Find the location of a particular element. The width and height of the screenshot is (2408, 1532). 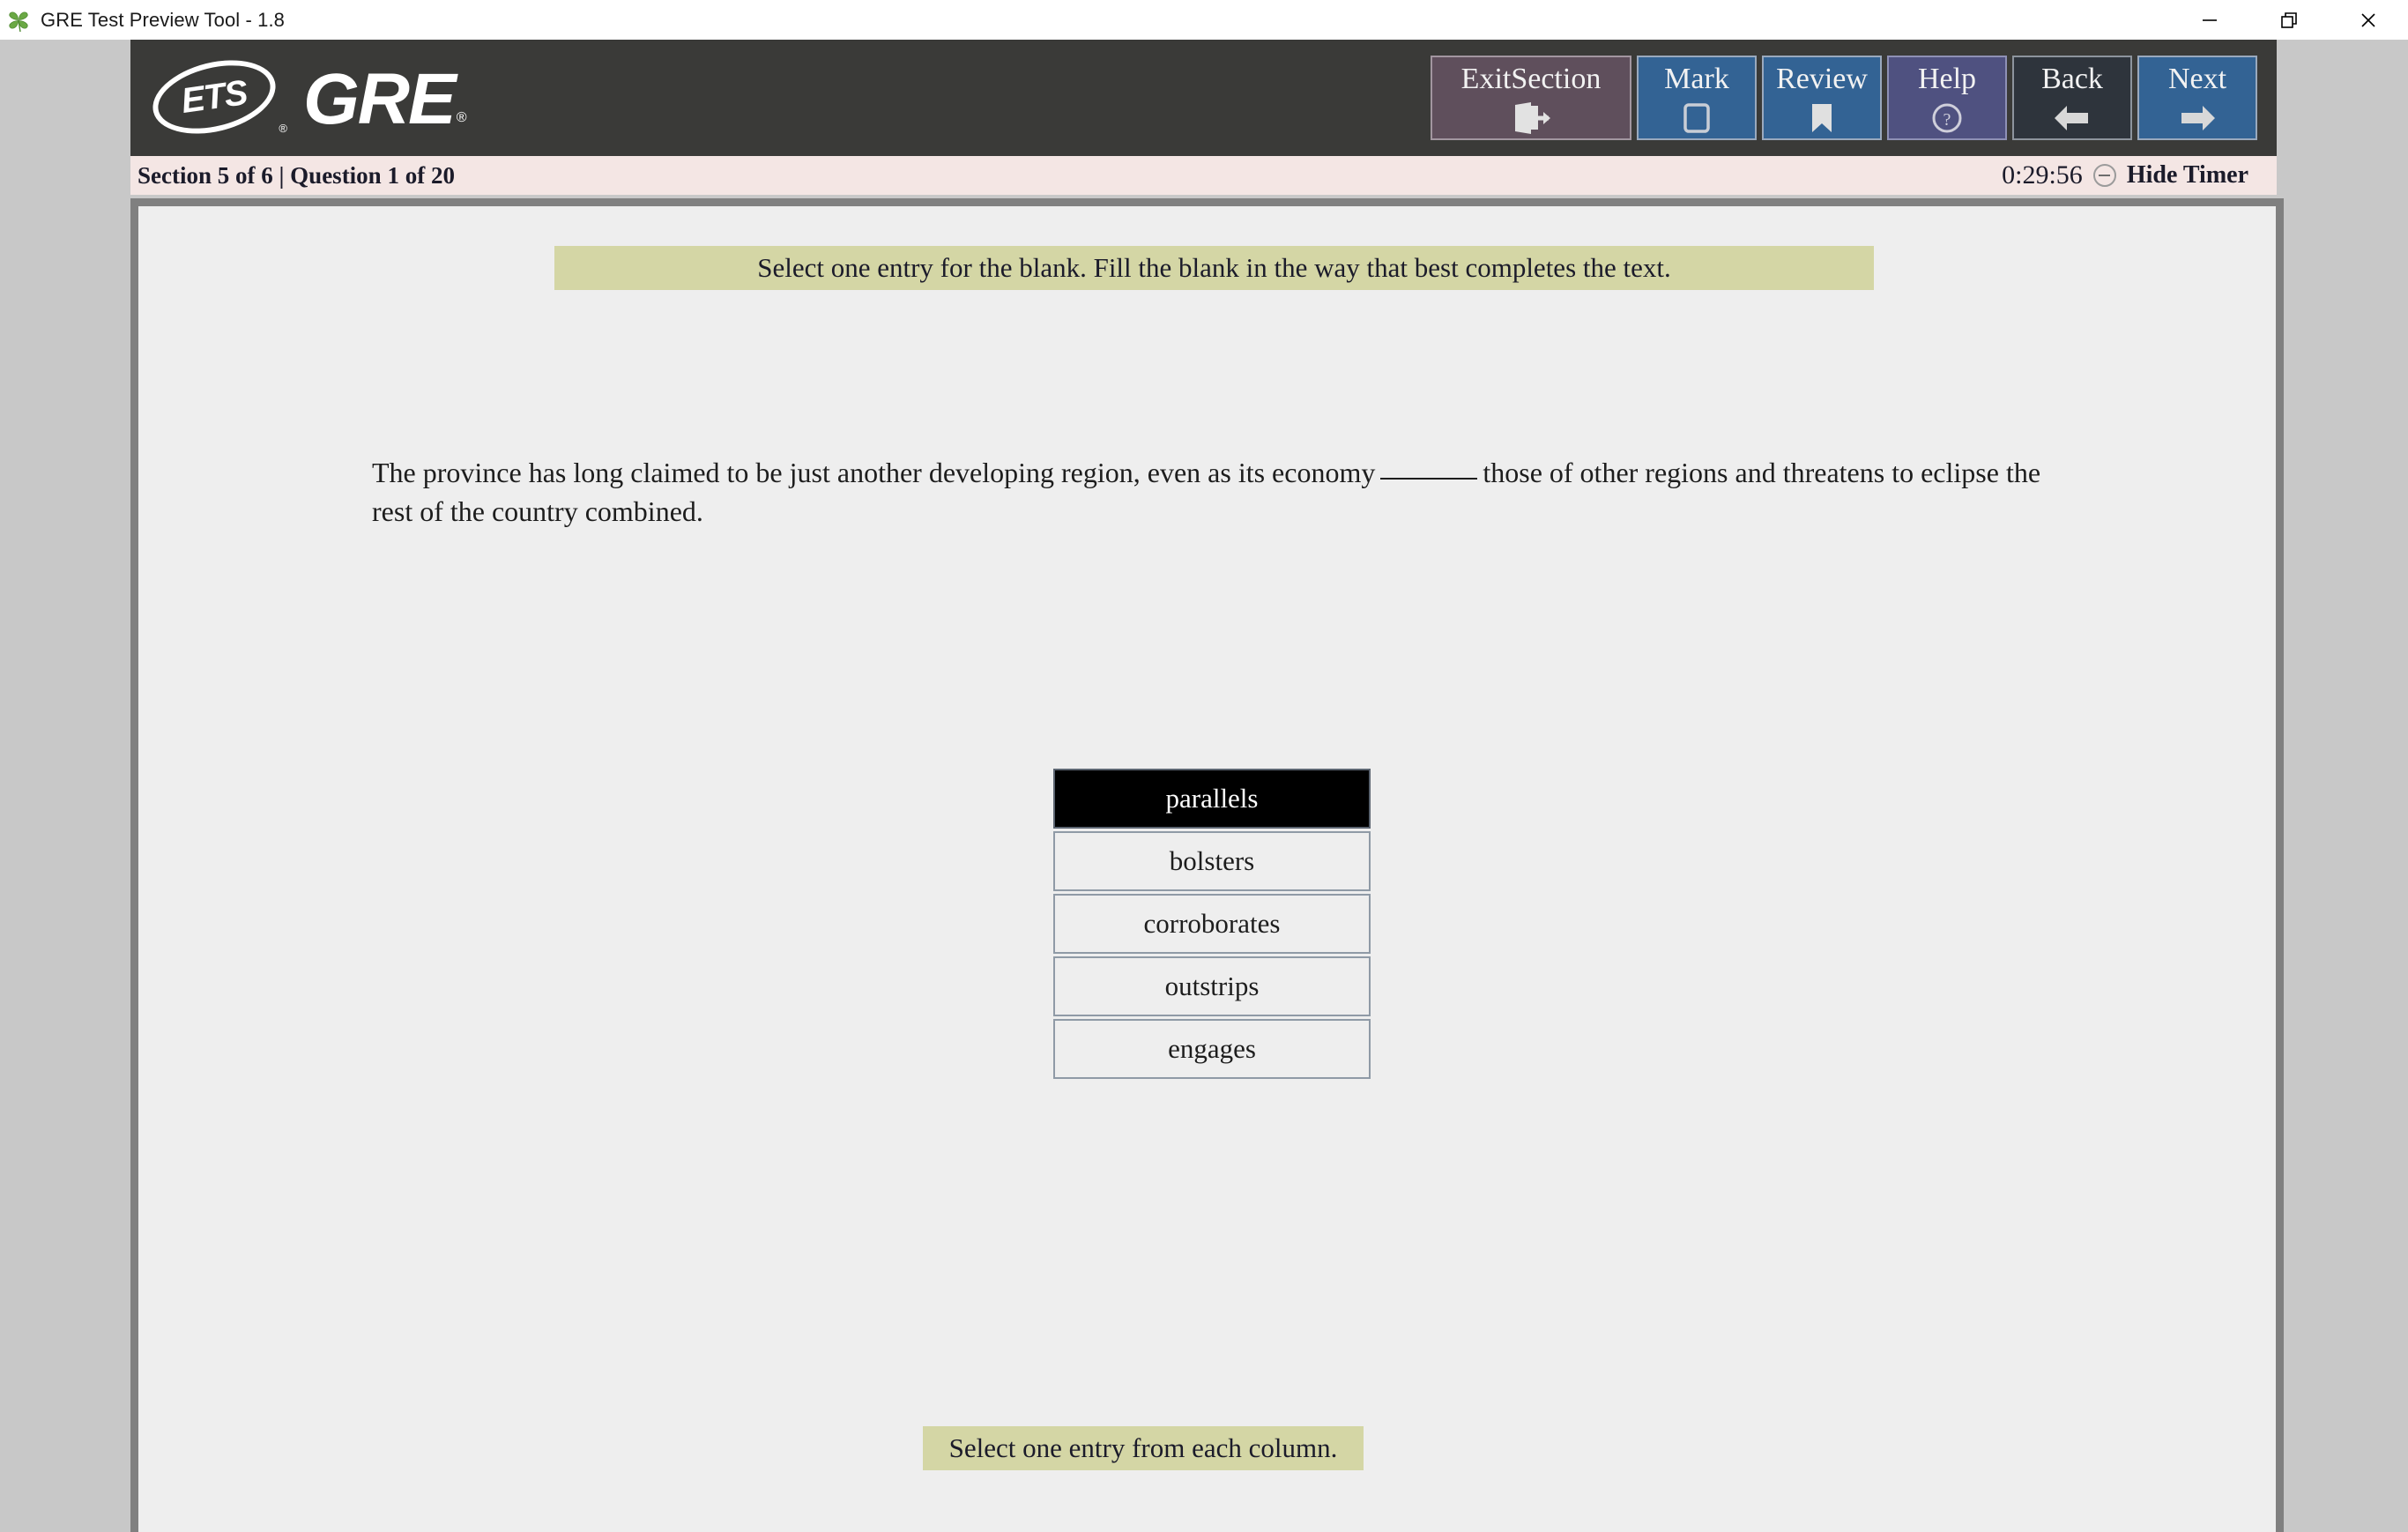

timer-group: 0:29:56 Hide Timer is located at coordinates (2125, 175).